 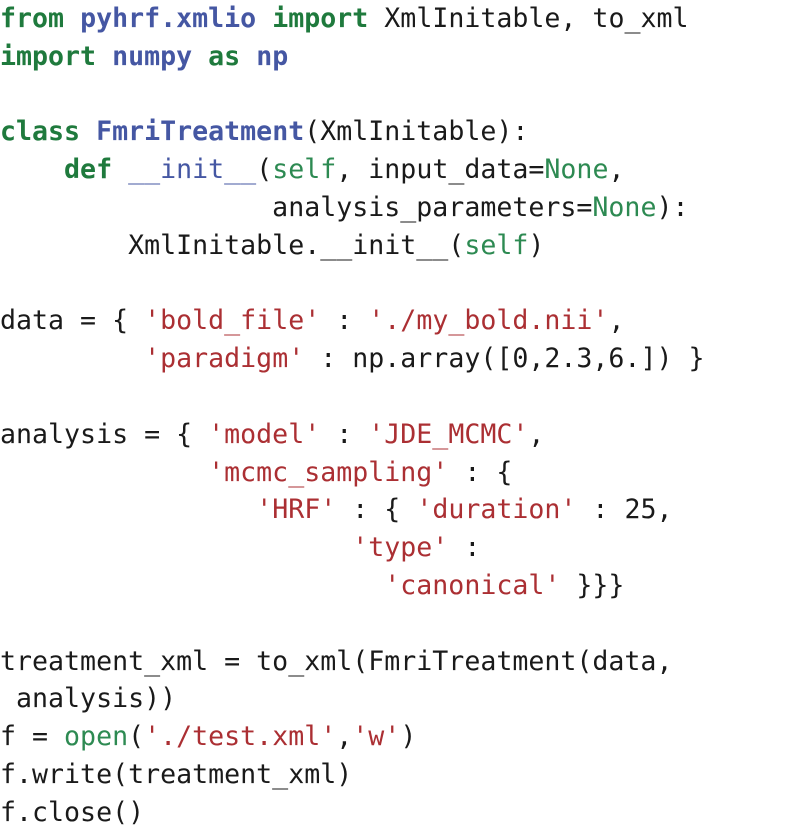 I want to click on code-token-plain: , input_data=, so click(x=440, y=170).